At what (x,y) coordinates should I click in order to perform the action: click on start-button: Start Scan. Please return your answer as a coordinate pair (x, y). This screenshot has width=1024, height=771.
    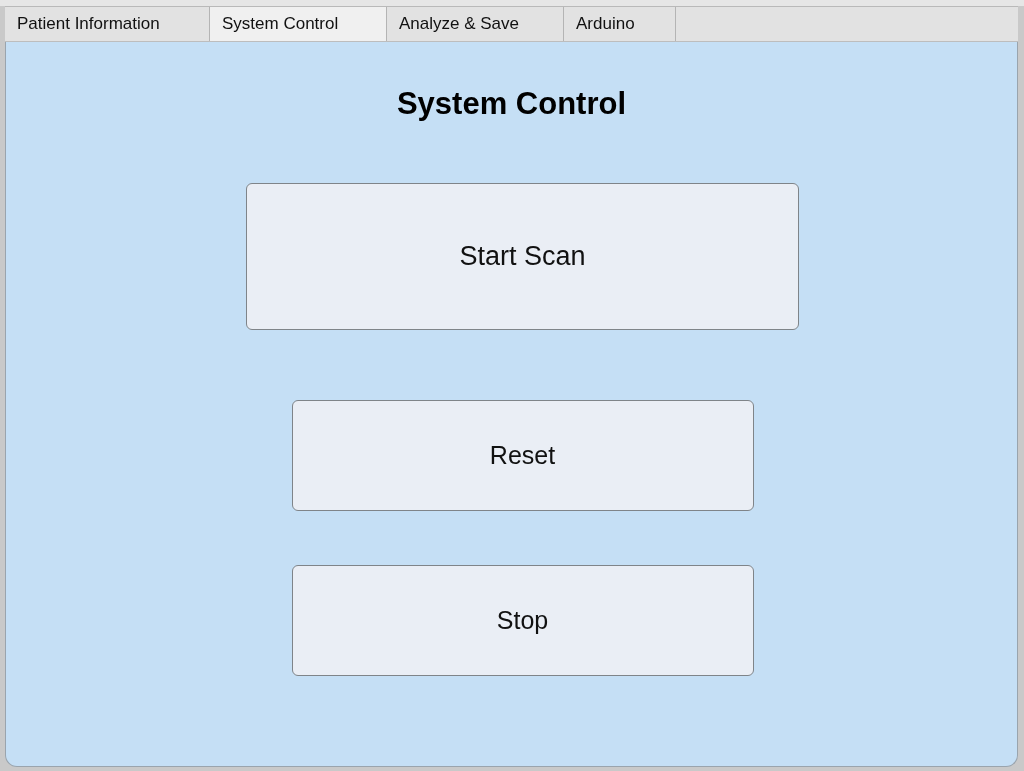
    Looking at the image, I should click on (522, 256).